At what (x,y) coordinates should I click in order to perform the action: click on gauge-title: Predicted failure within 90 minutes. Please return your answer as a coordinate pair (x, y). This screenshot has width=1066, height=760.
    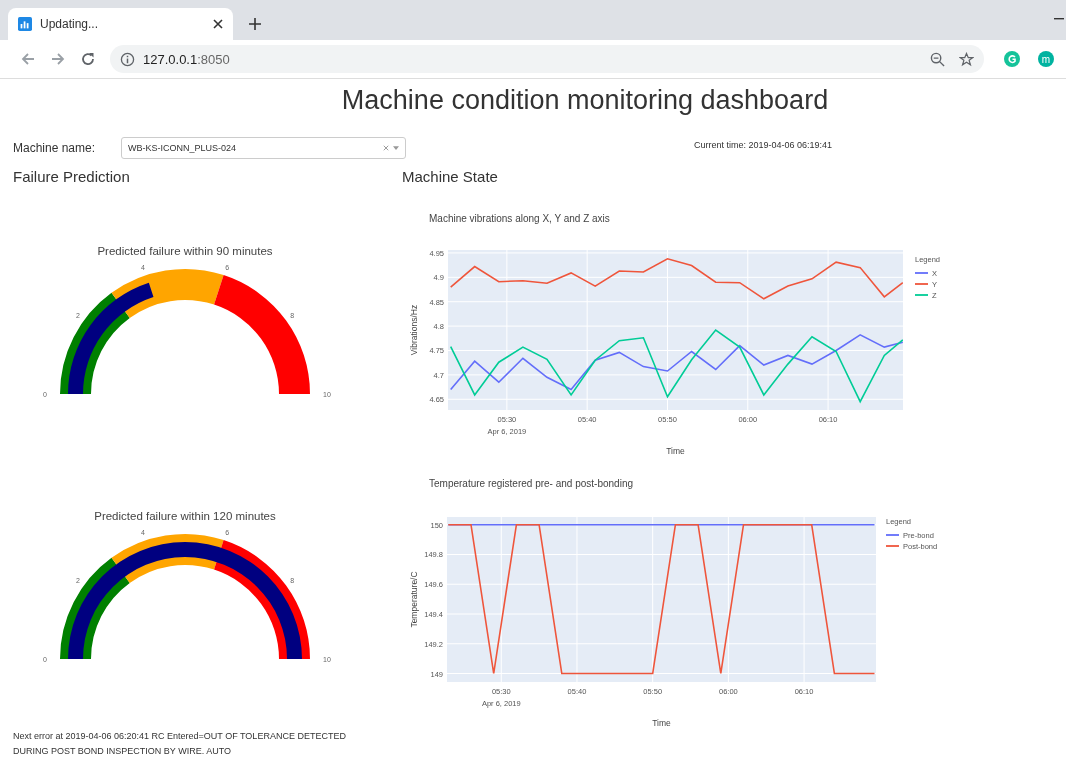
    Looking at the image, I should click on (185, 251).